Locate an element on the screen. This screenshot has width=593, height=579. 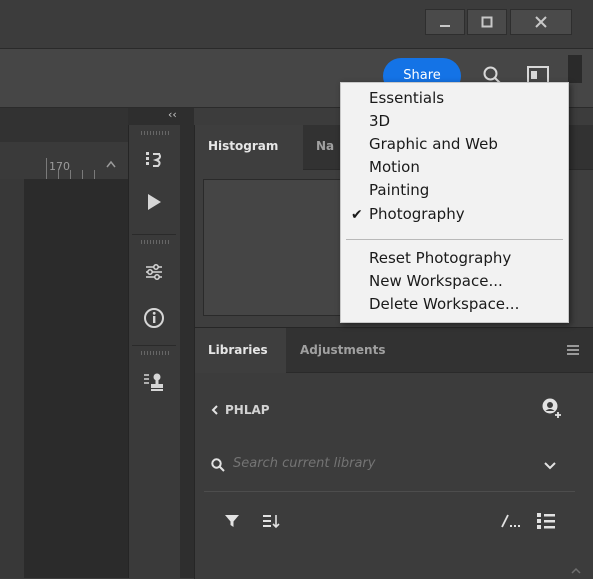
filter-icon is located at coordinates (232, 521).